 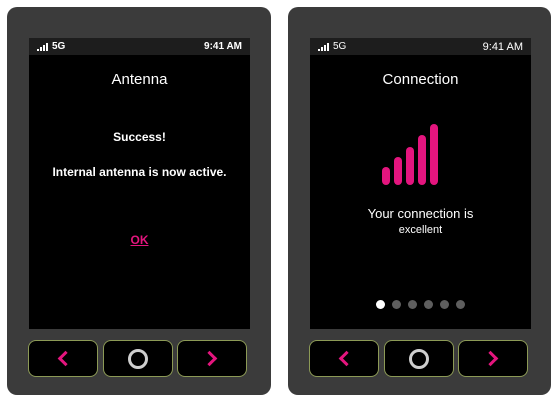 I want to click on success-heading: Success!, so click(x=139, y=137).